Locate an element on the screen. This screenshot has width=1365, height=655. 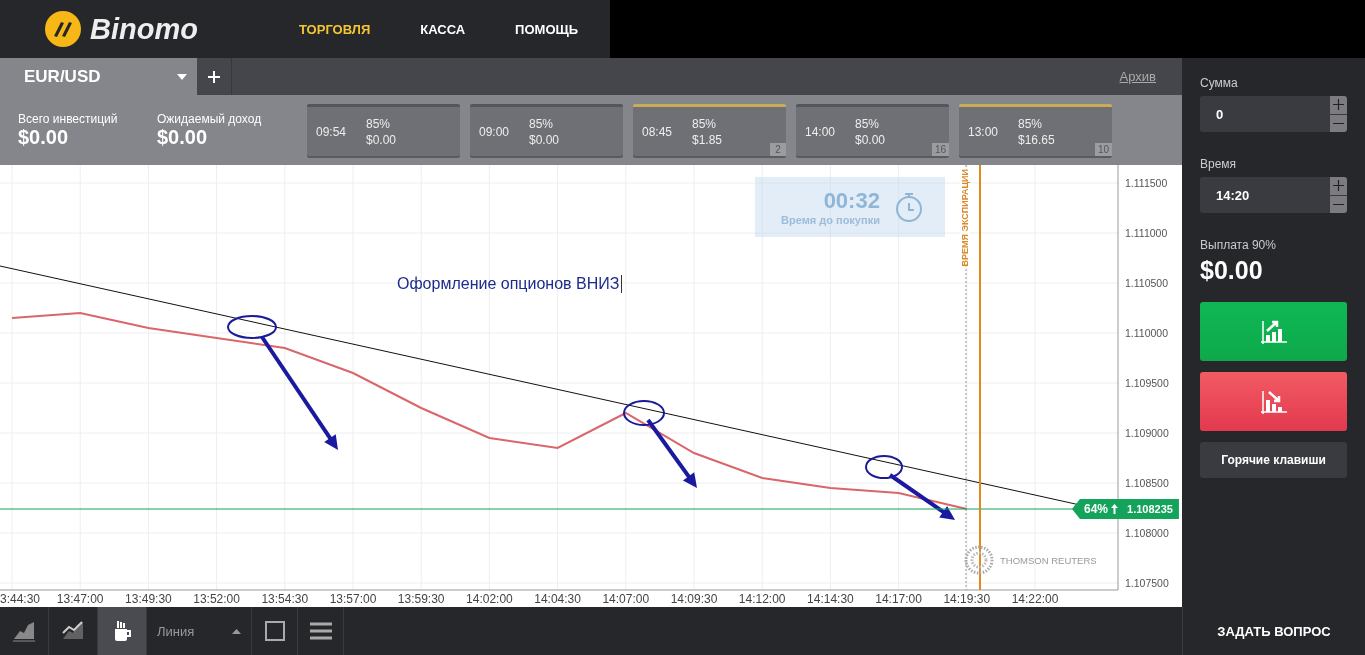
axis-label: 1.107500 is located at coordinates (1147, 583).